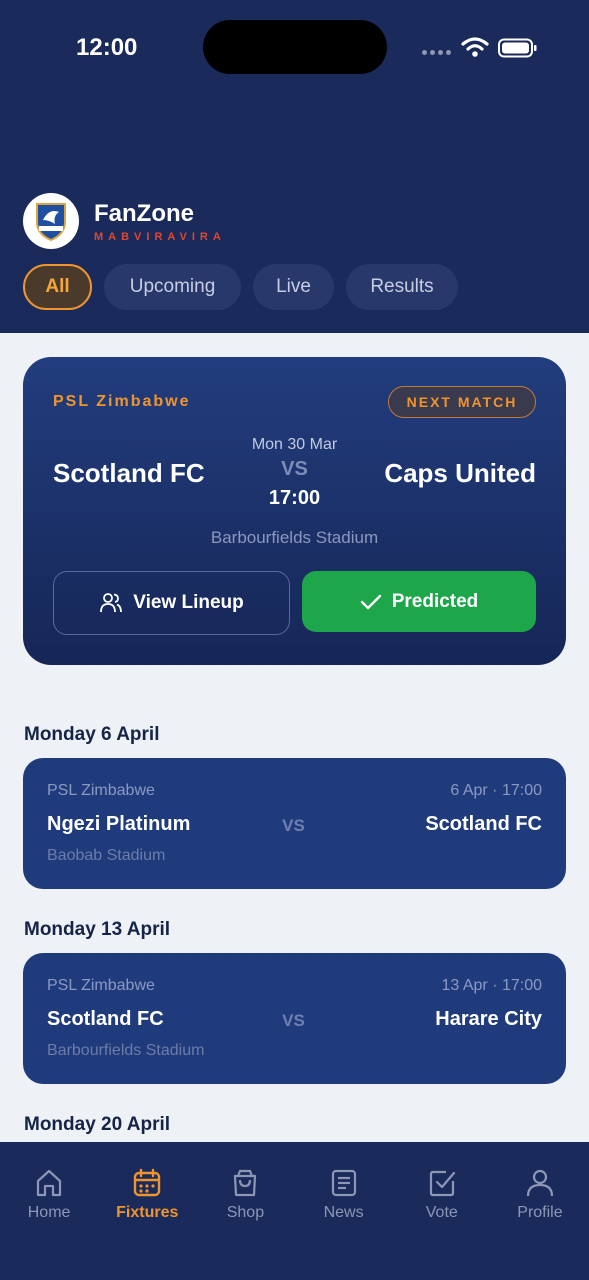  What do you see at coordinates (122, 401) in the screenshot?
I see `match-league: PSL Zimbabwe` at bounding box center [122, 401].